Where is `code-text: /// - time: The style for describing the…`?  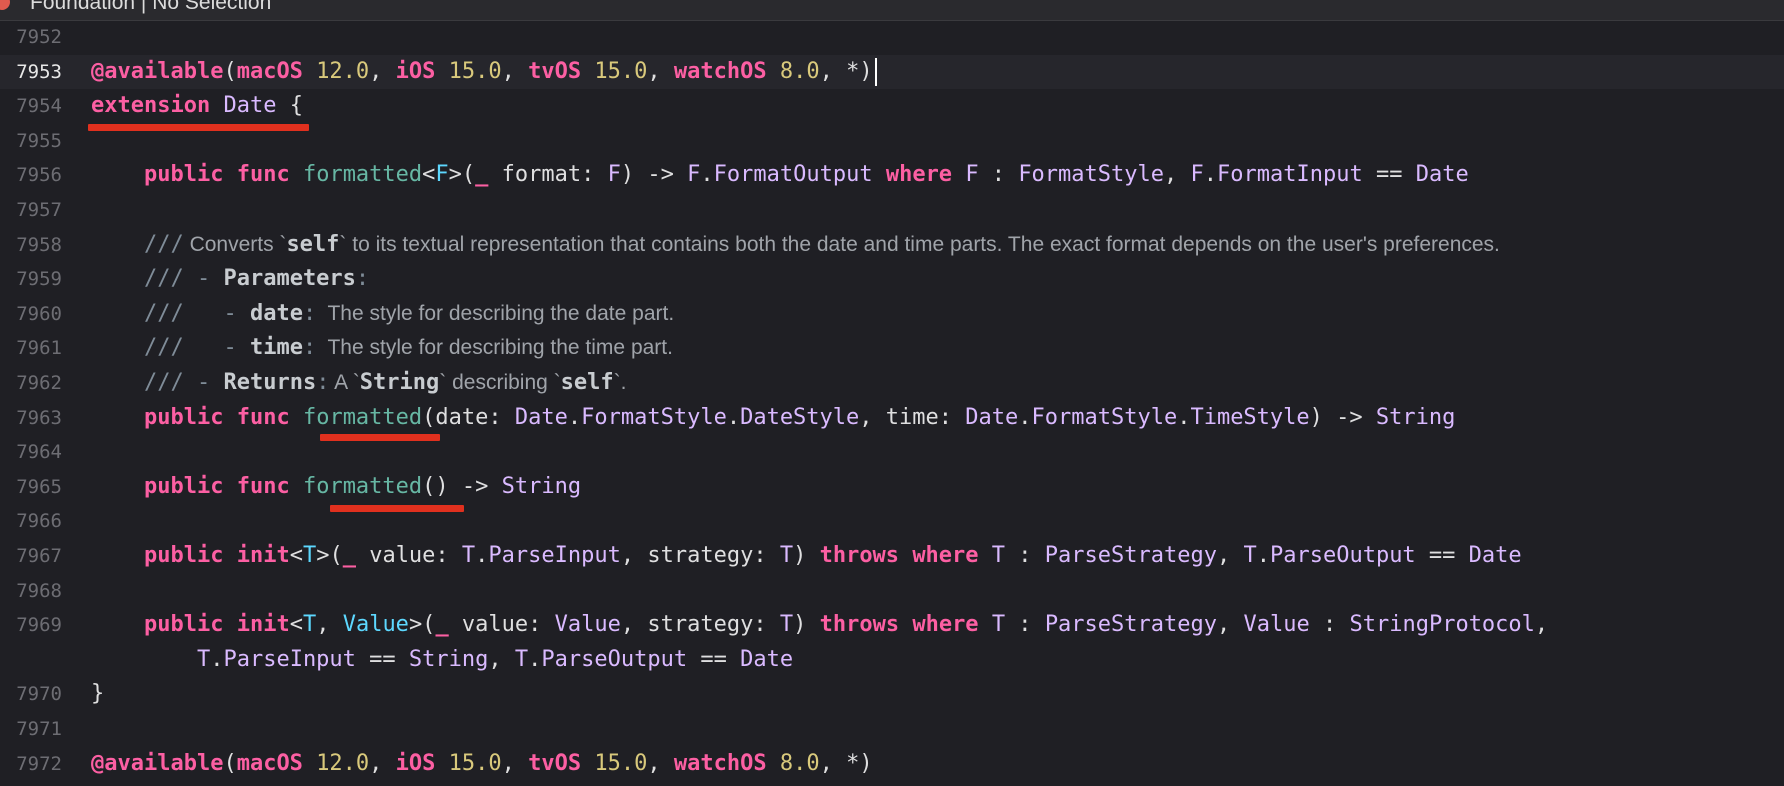
code-text: /// - time: The style for describing the… is located at coordinates (382, 348).